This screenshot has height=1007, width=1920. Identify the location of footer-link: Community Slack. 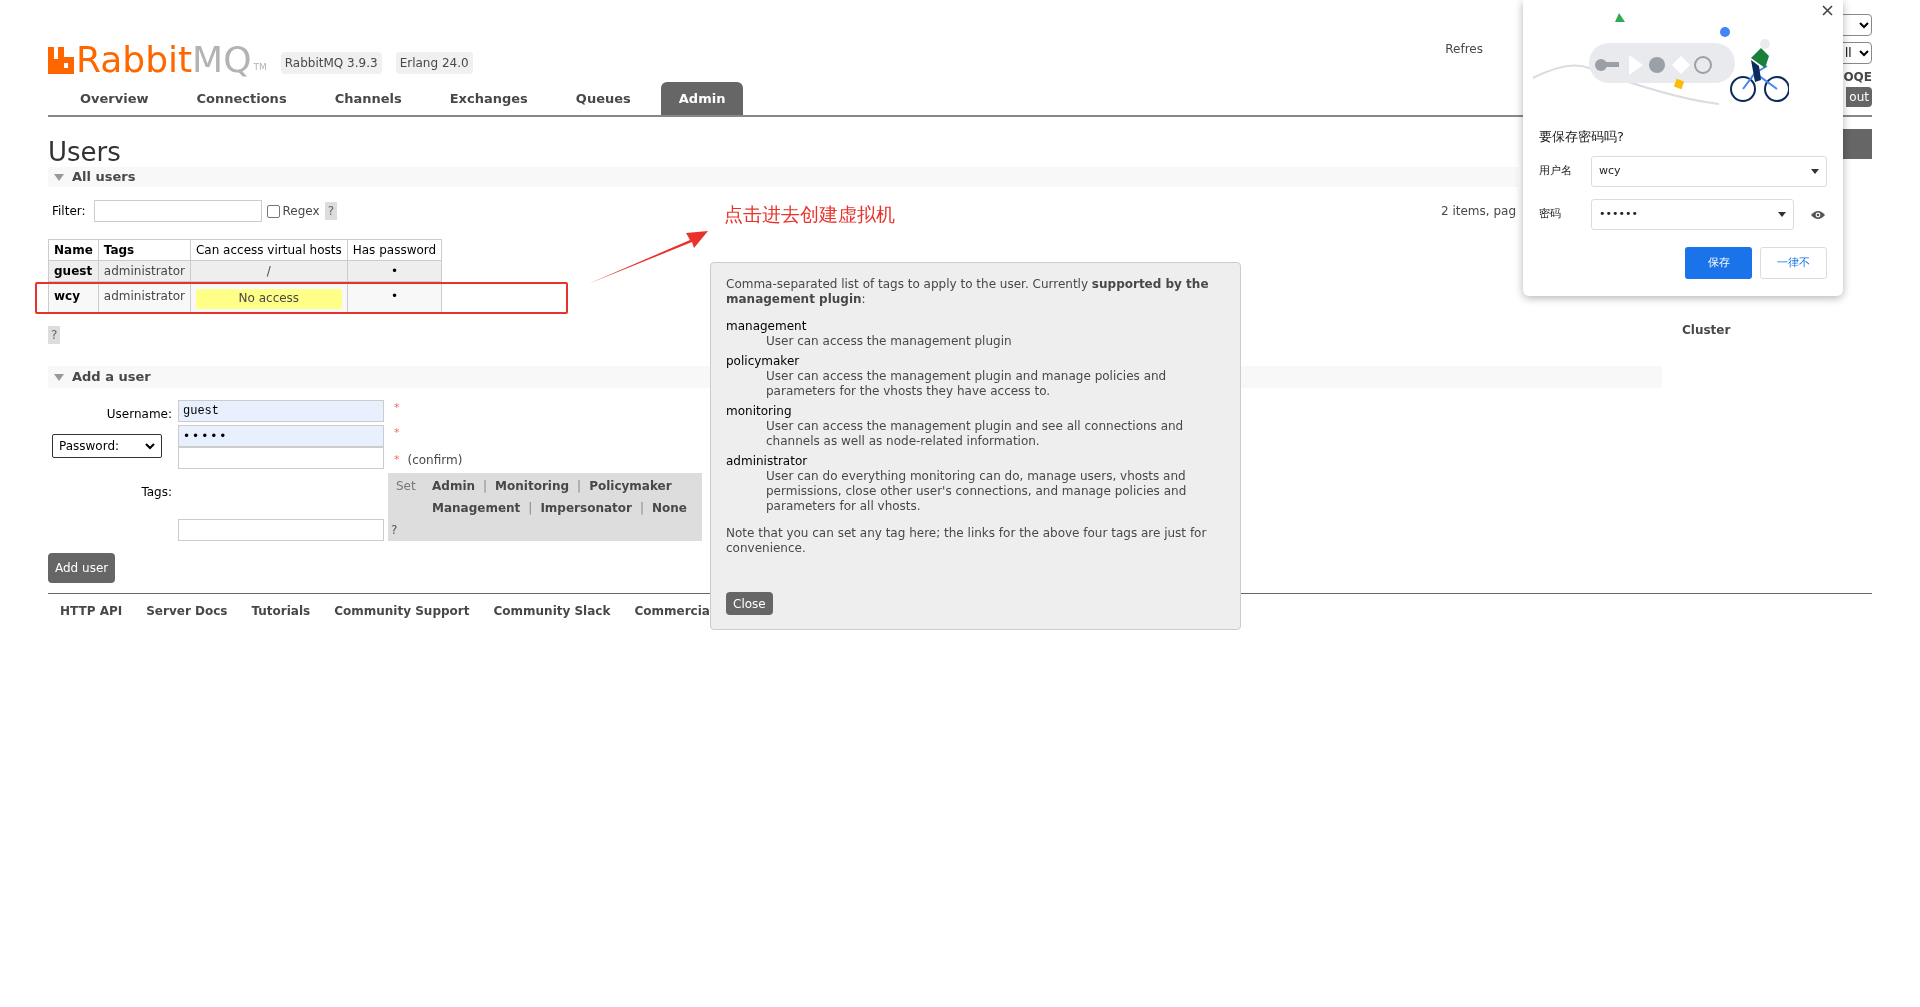
(552, 611).